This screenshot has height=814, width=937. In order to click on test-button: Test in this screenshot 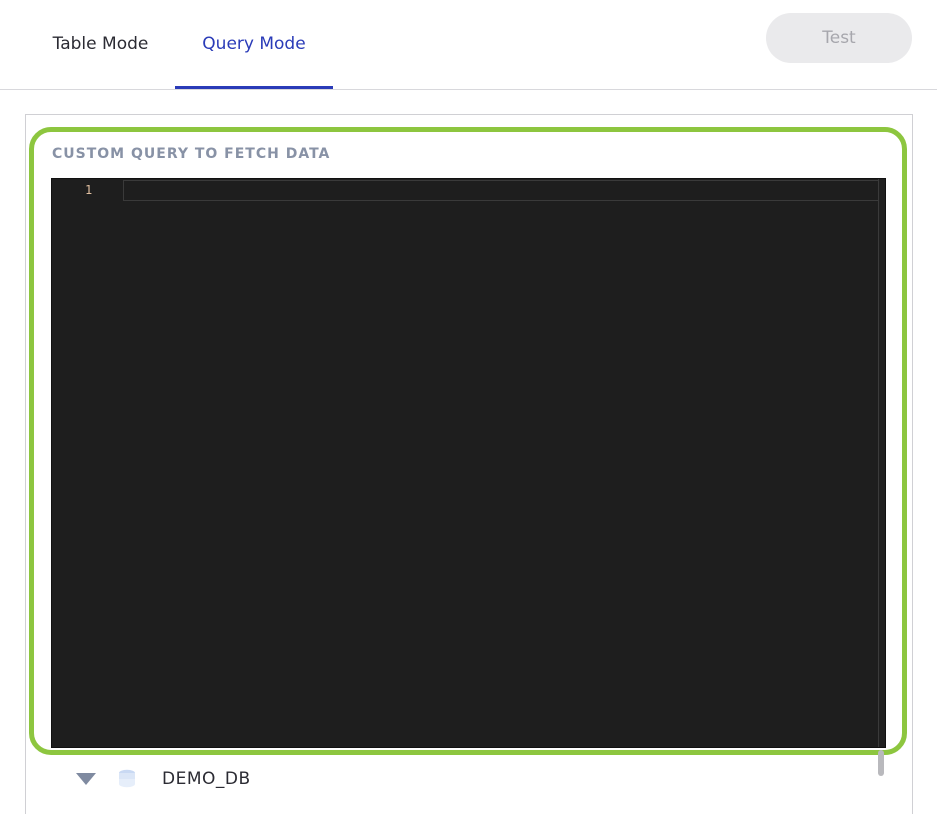, I will do `click(839, 38)`.